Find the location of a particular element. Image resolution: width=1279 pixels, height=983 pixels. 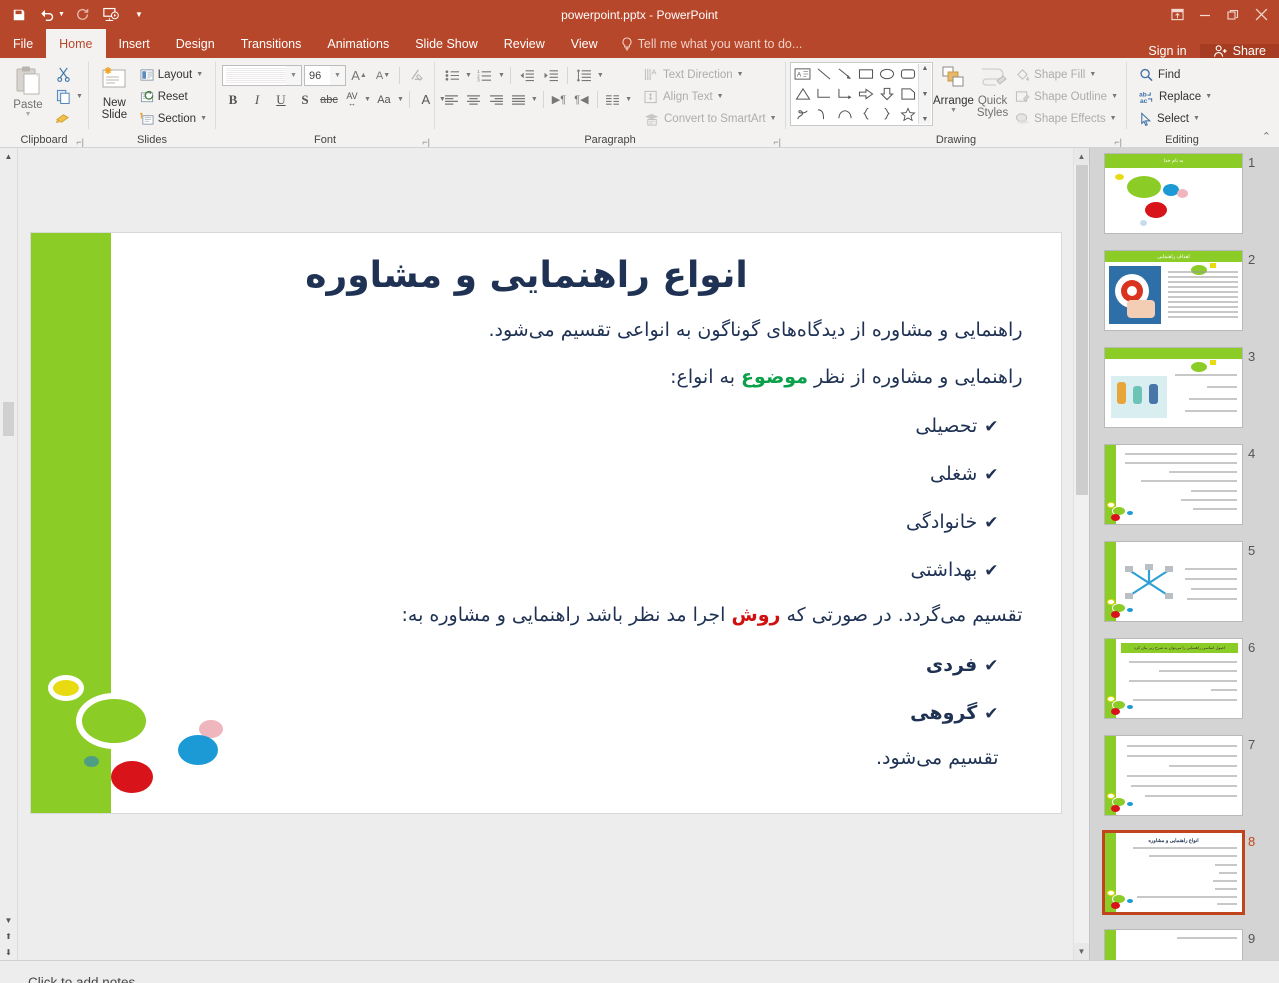

thumbnail-row-2: اهداف راهنمایی 2 is located at coordinates (1184, 281).